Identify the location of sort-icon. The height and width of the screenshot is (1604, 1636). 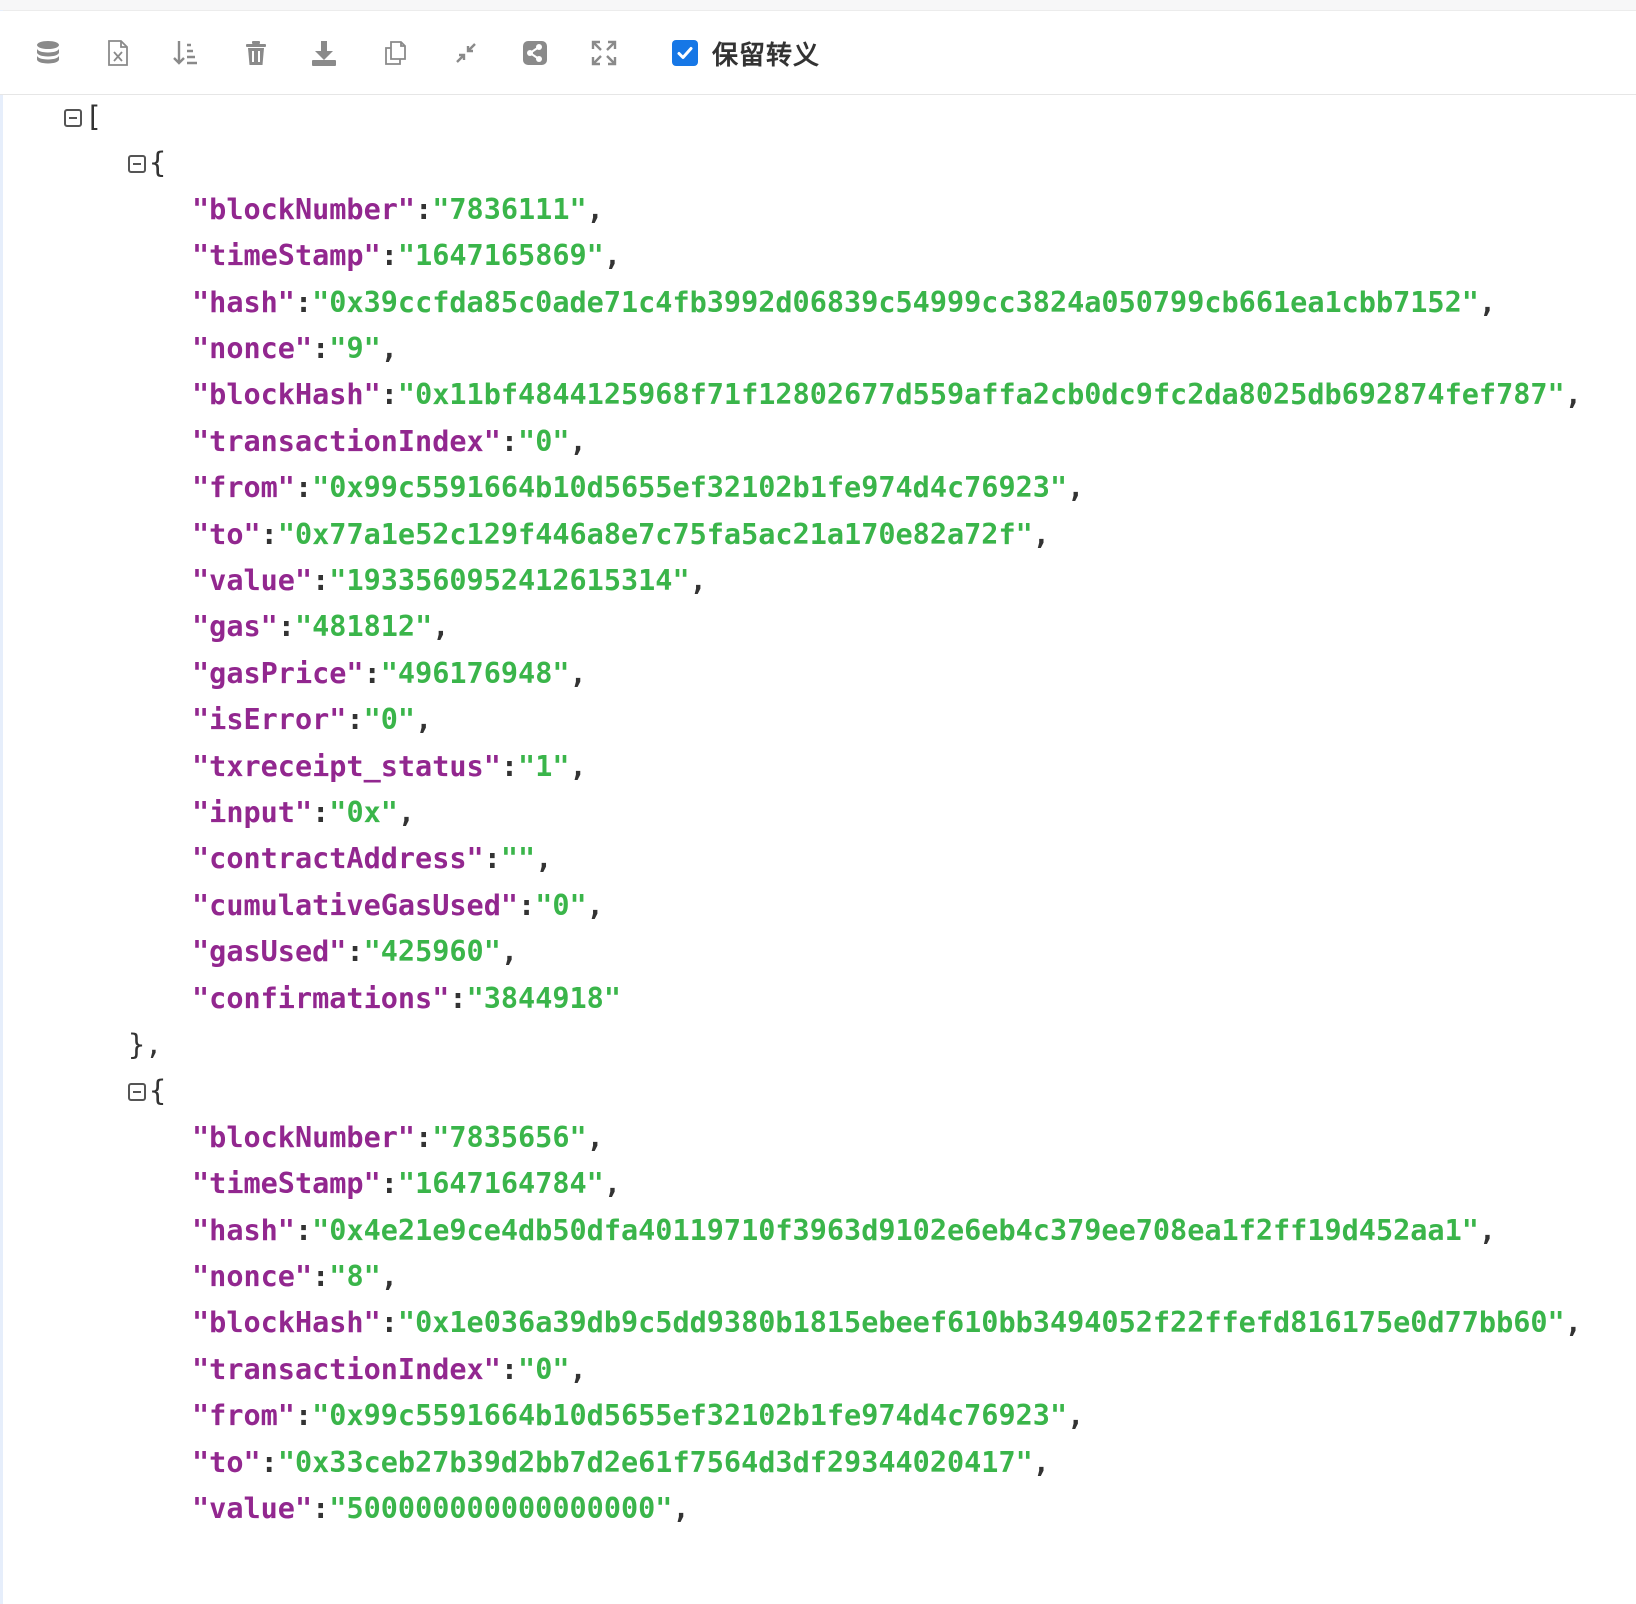
(186, 53).